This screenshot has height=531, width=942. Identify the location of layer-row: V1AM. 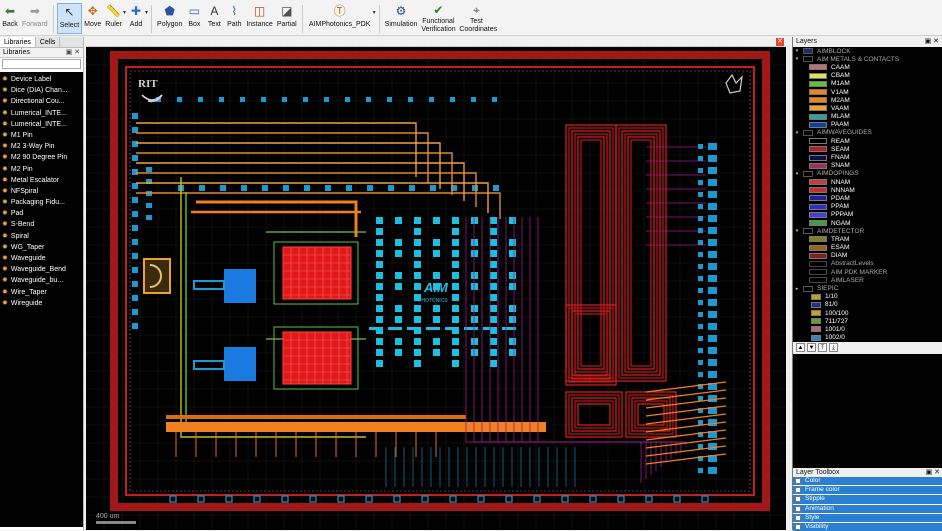
(867, 92).